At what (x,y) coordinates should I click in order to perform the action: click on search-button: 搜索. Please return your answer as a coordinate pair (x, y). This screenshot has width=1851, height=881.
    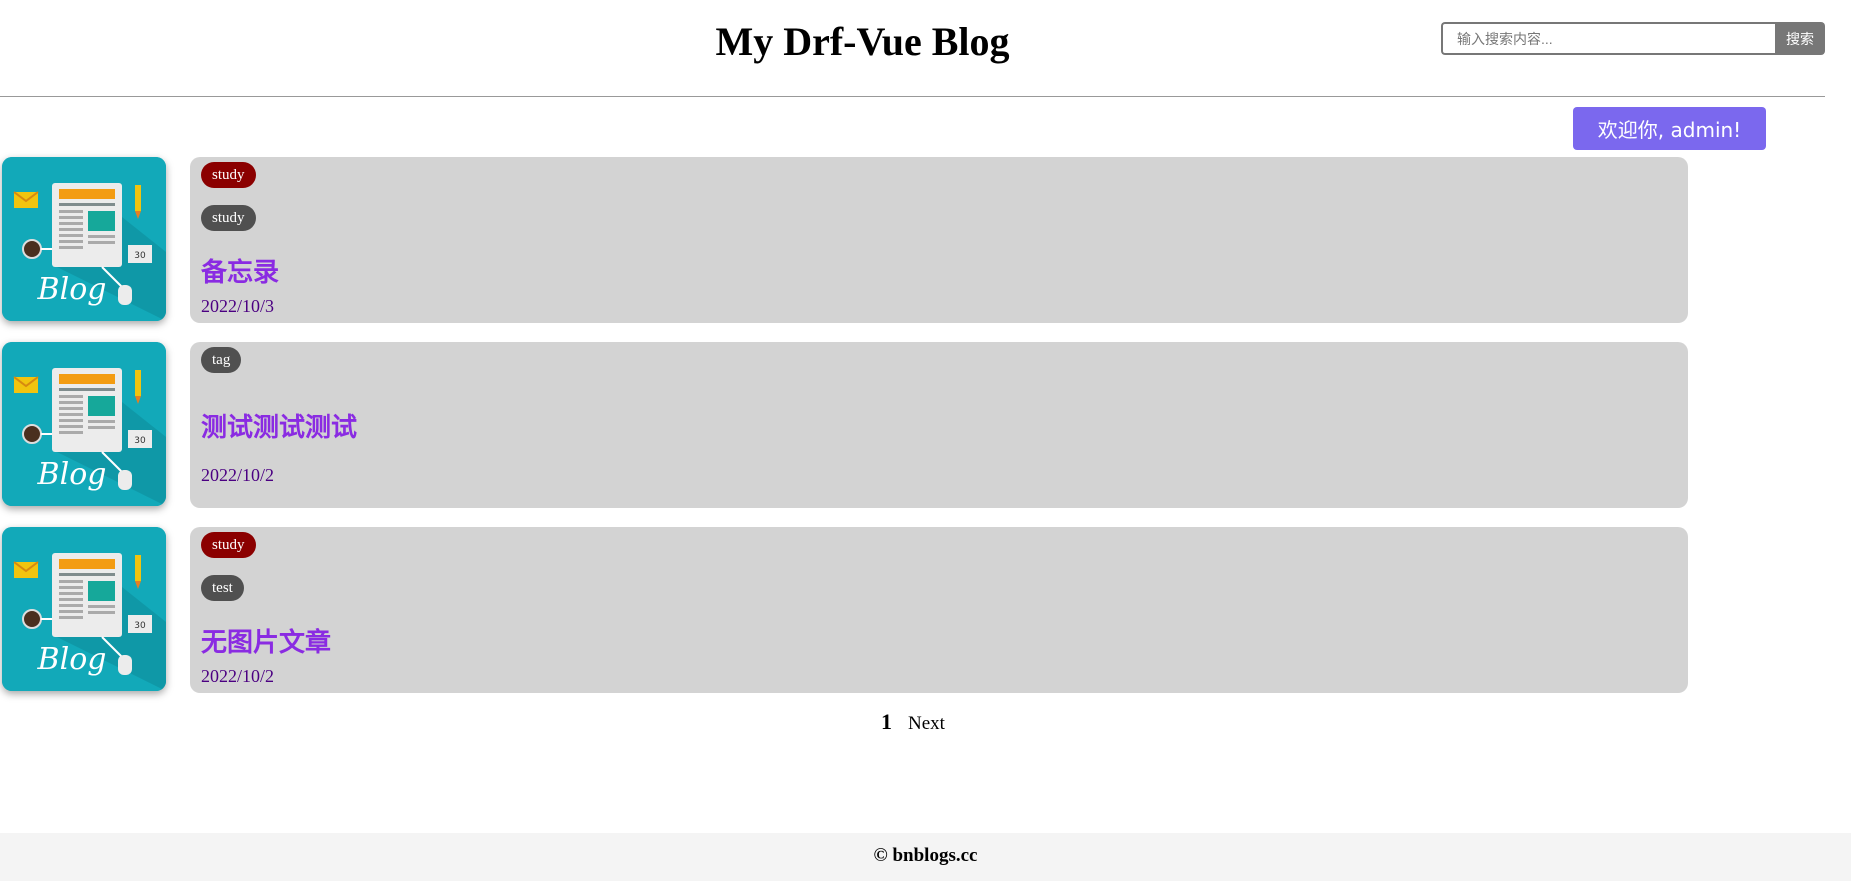
    Looking at the image, I should click on (1800, 38).